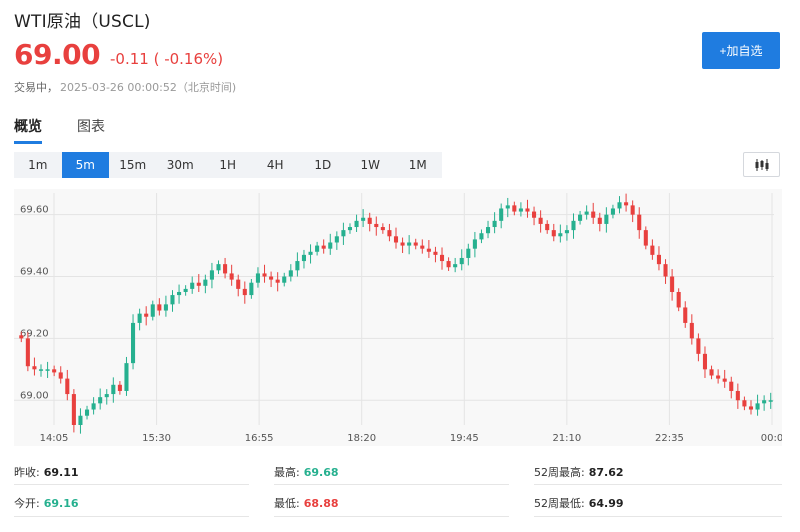 The image size is (800, 532). I want to click on view-tabs: 概览 图表, so click(77, 129).